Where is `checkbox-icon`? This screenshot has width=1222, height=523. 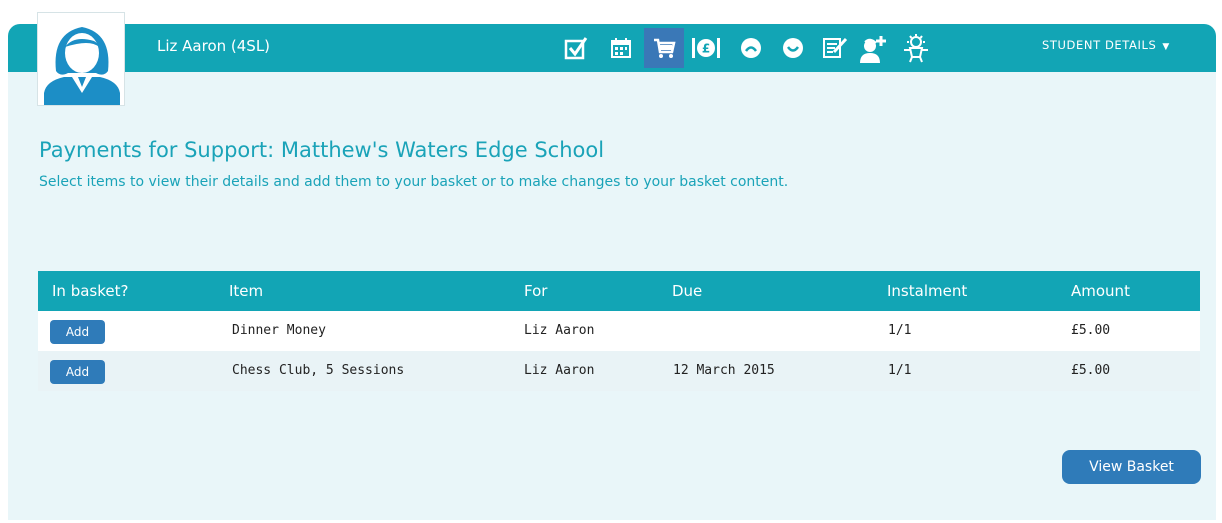 checkbox-icon is located at coordinates (576, 48).